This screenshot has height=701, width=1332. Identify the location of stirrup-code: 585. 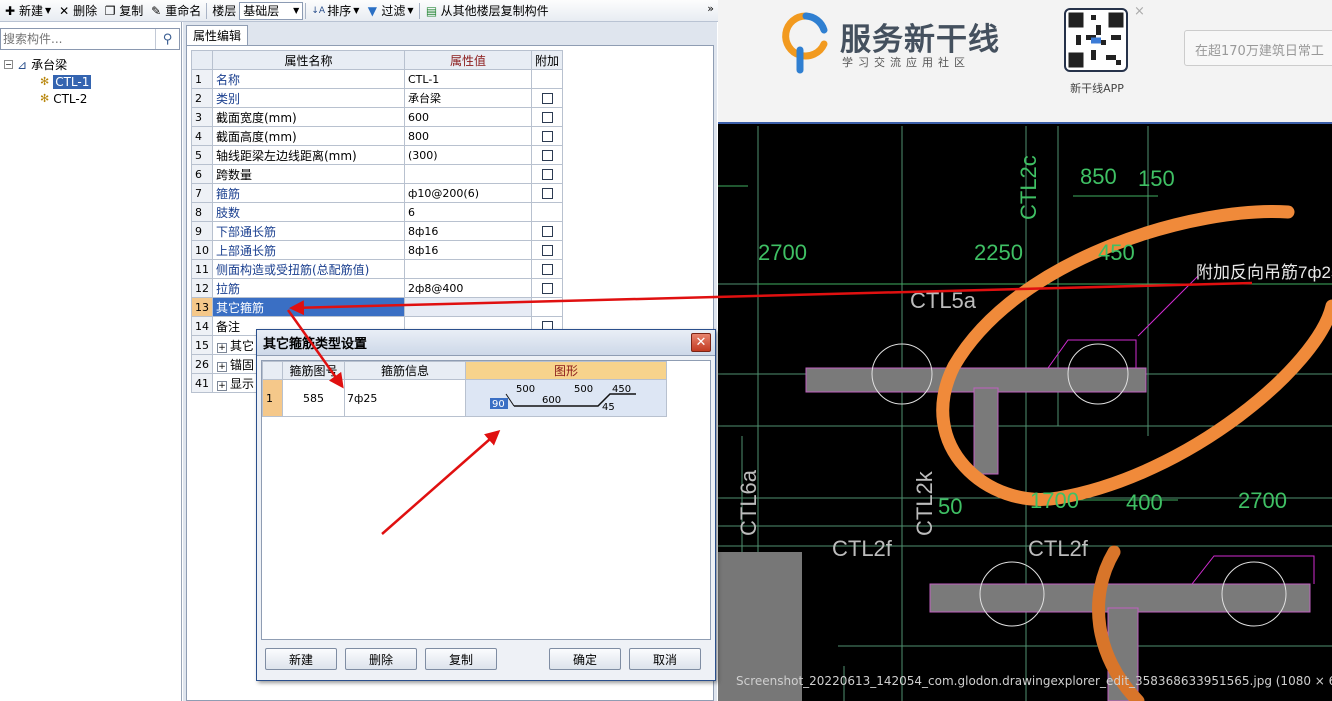
(313, 398).